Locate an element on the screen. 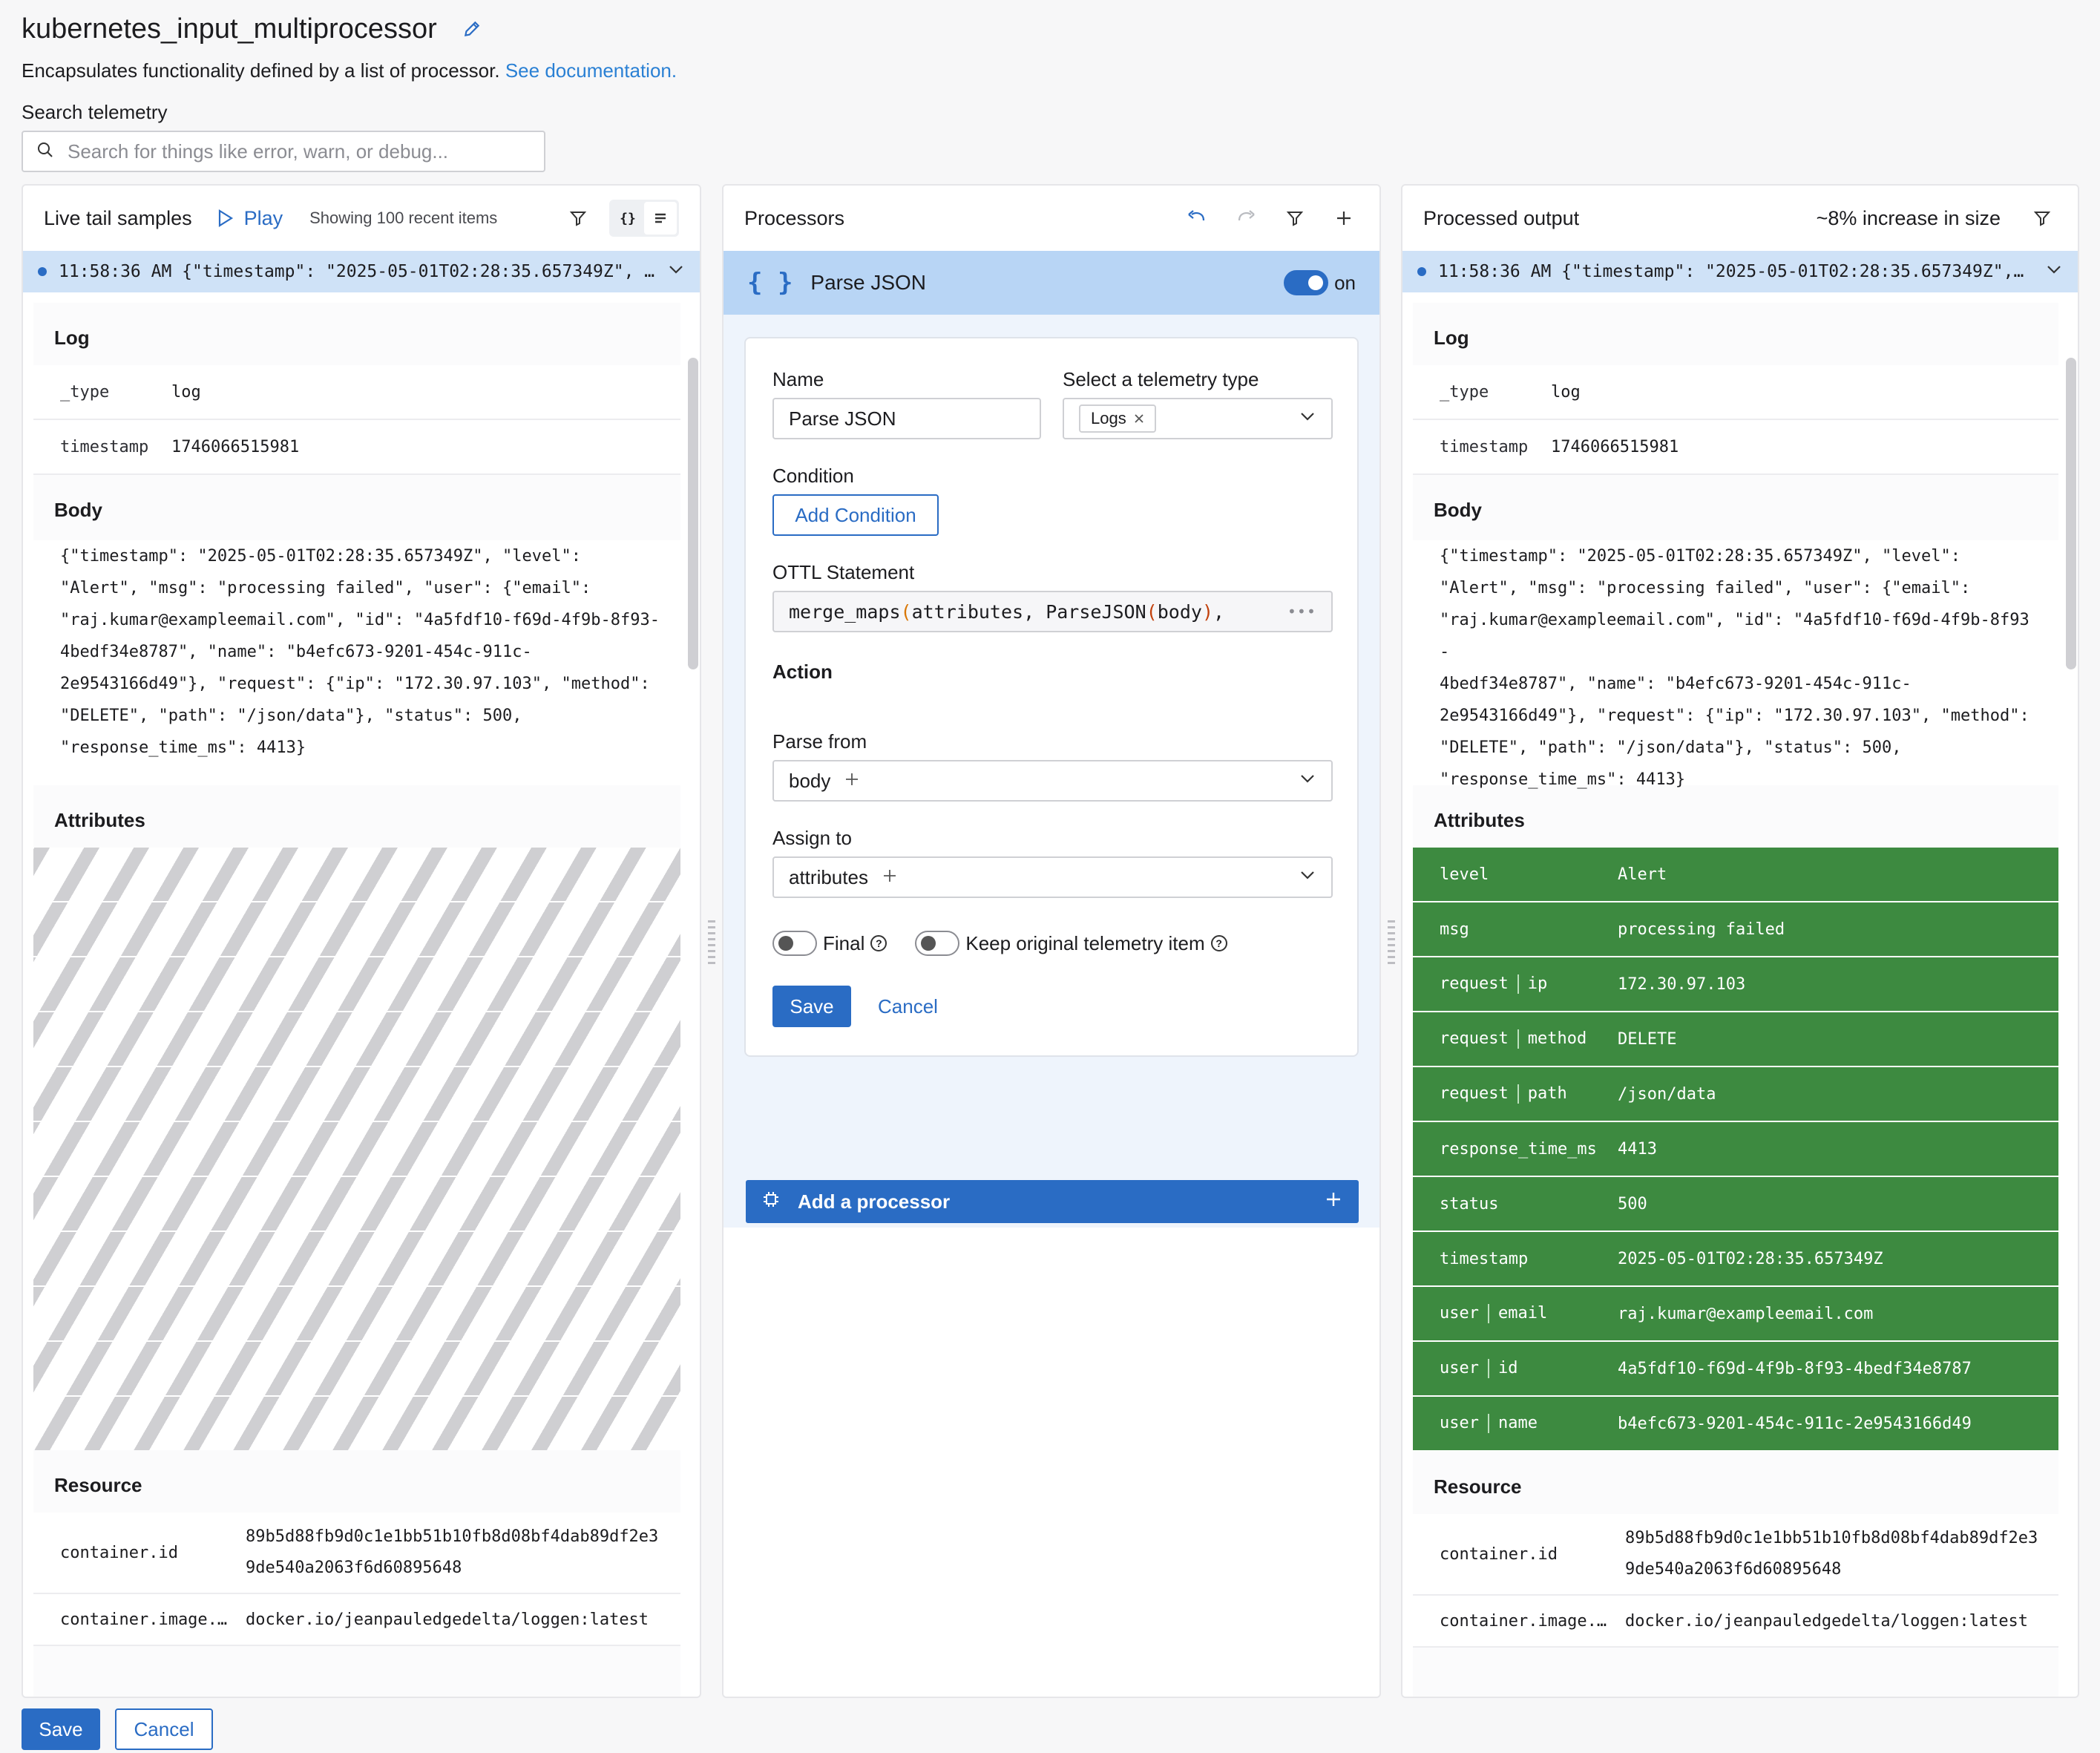 The width and height of the screenshot is (2100, 1753). attributes-placeholder-hatch is located at coordinates (357, 1149).